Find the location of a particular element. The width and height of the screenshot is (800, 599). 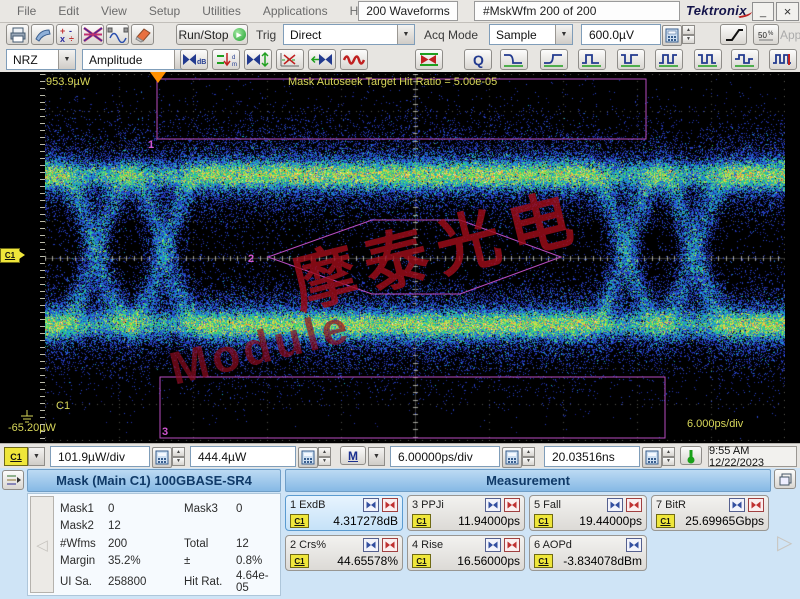

measurement-cell-crs: 2 Crs% C1 44.65578% is located at coordinates (344, 553).